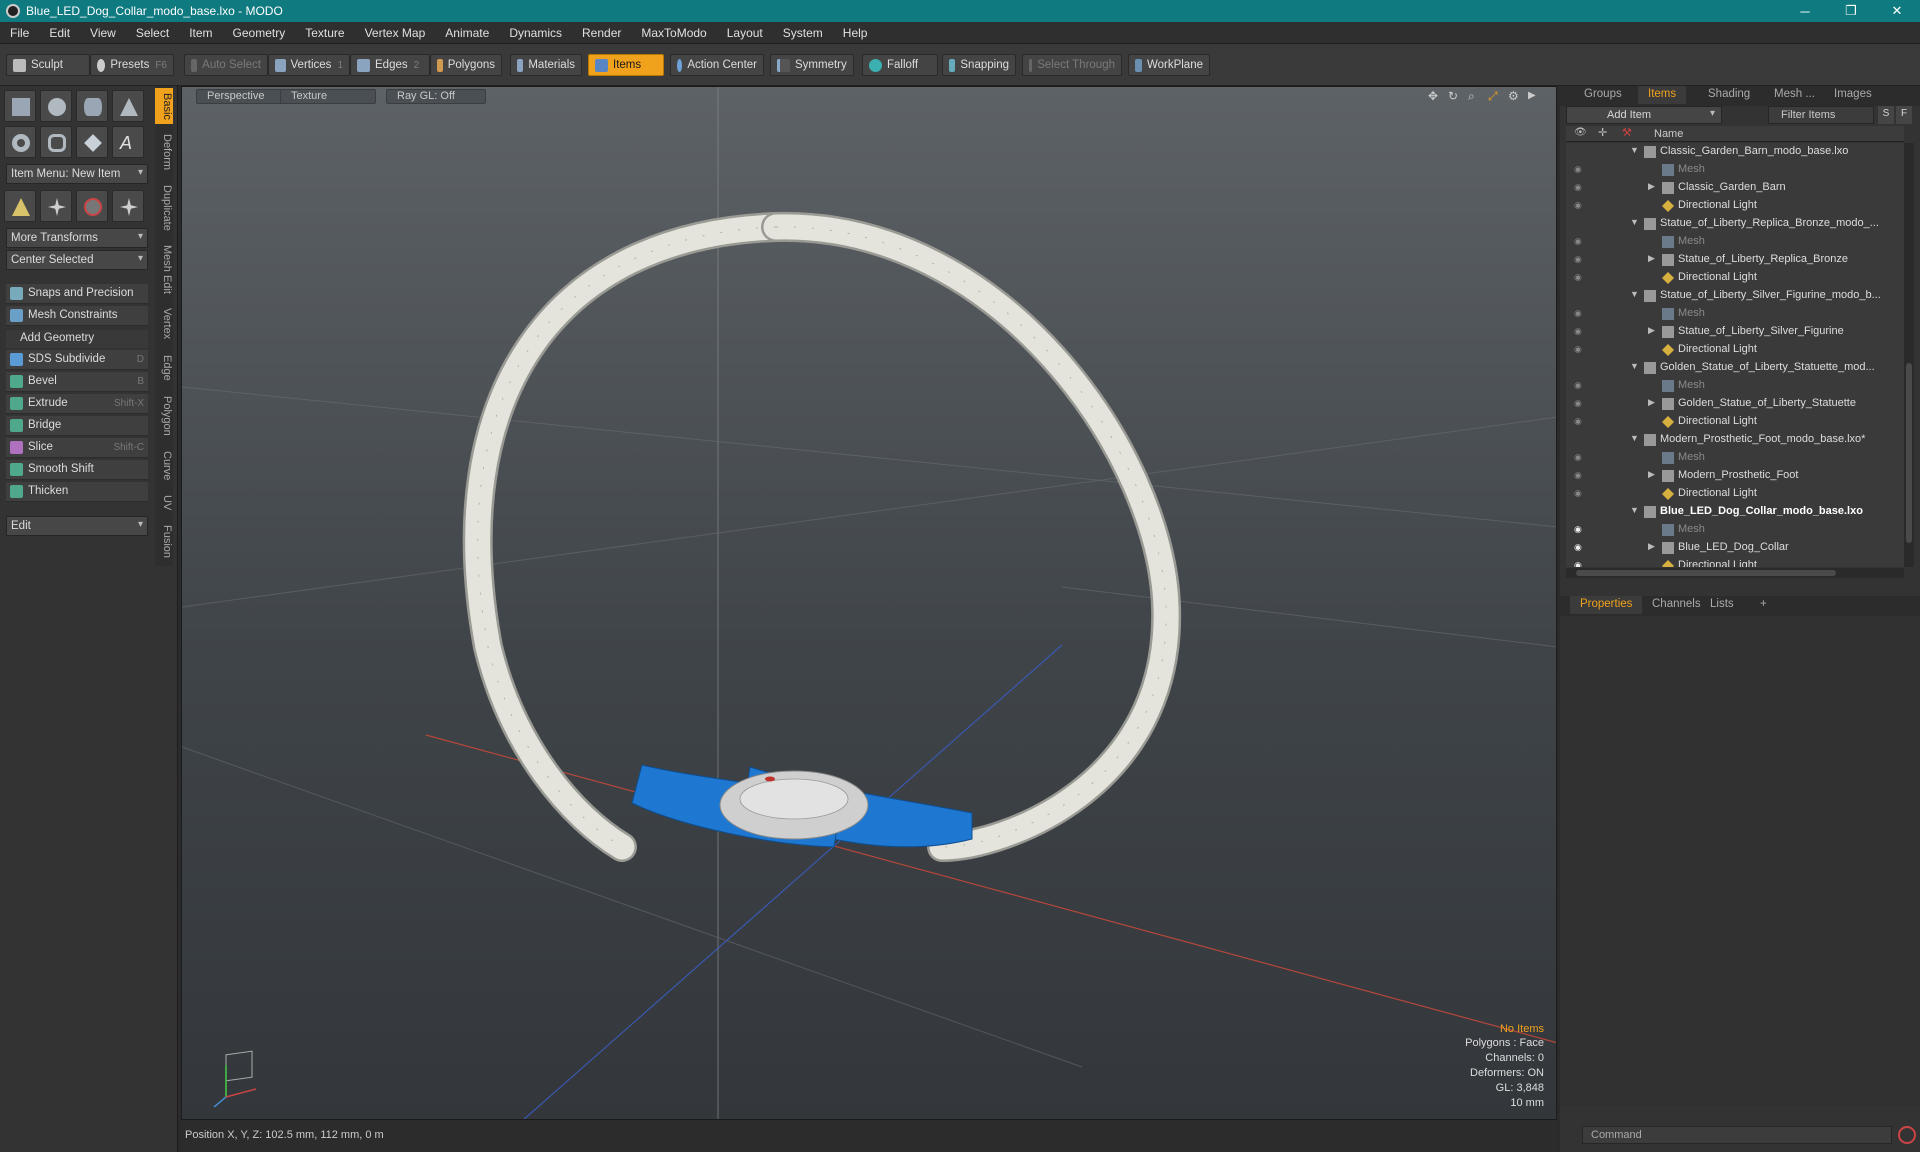  Describe the element at coordinates (812, 65) in the screenshot. I see `symmetry-button: Symmetry` at that location.